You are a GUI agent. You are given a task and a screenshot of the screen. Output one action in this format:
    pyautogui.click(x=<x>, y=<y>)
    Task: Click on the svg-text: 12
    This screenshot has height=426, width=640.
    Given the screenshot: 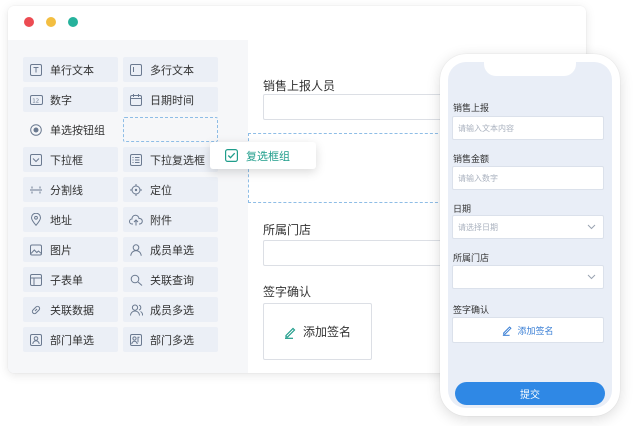 What is the action you would take?
    pyautogui.click(x=35, y=101)
    